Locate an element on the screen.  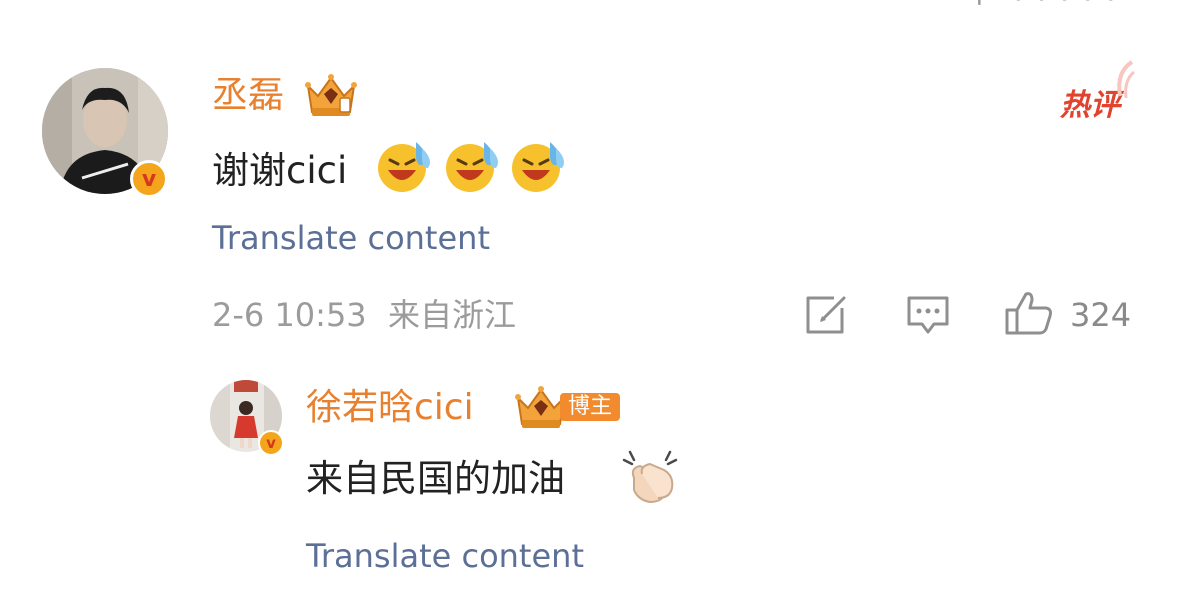
comment-timestamp: 2-6 10:53 is located at coordinates (289, 315).